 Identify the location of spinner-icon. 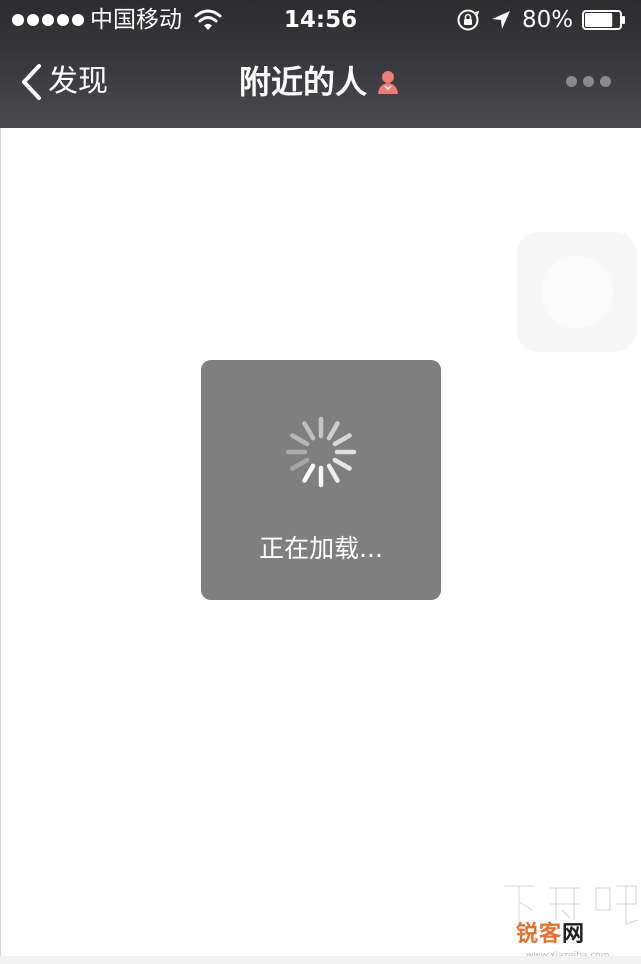
(321, 452).